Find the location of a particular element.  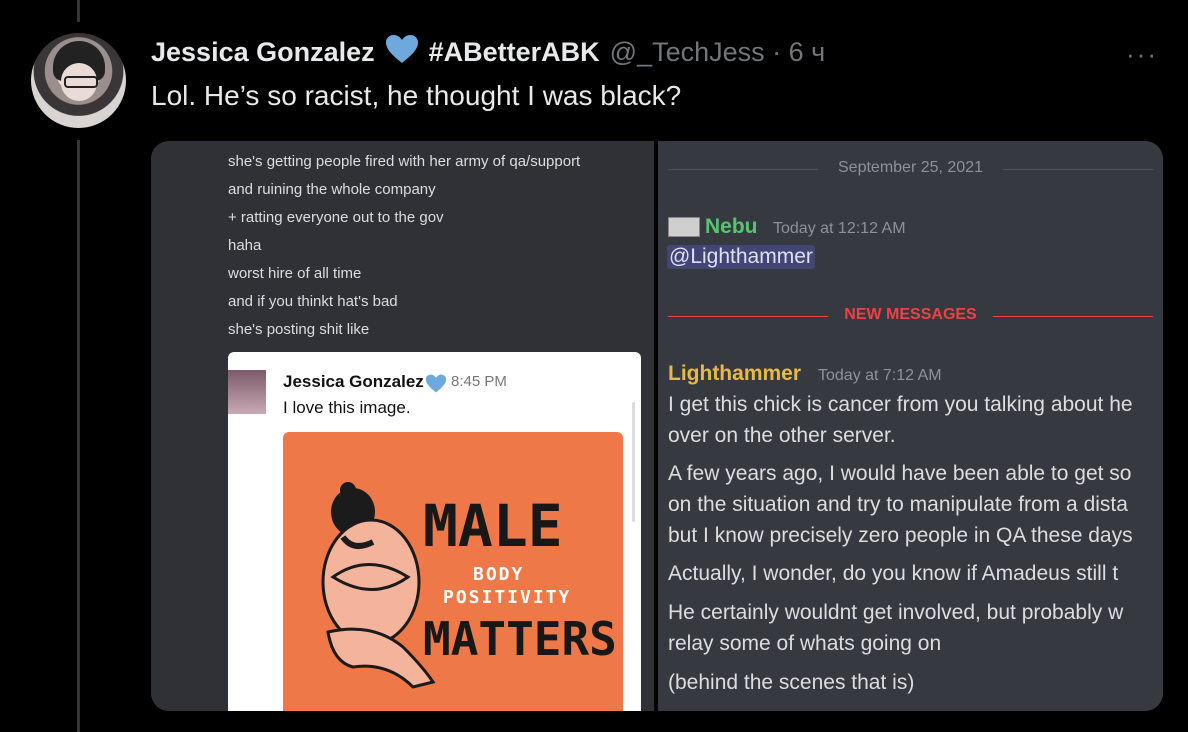

message-timestamp: Today at 7:12 AM is located at coordinates (880, 375).